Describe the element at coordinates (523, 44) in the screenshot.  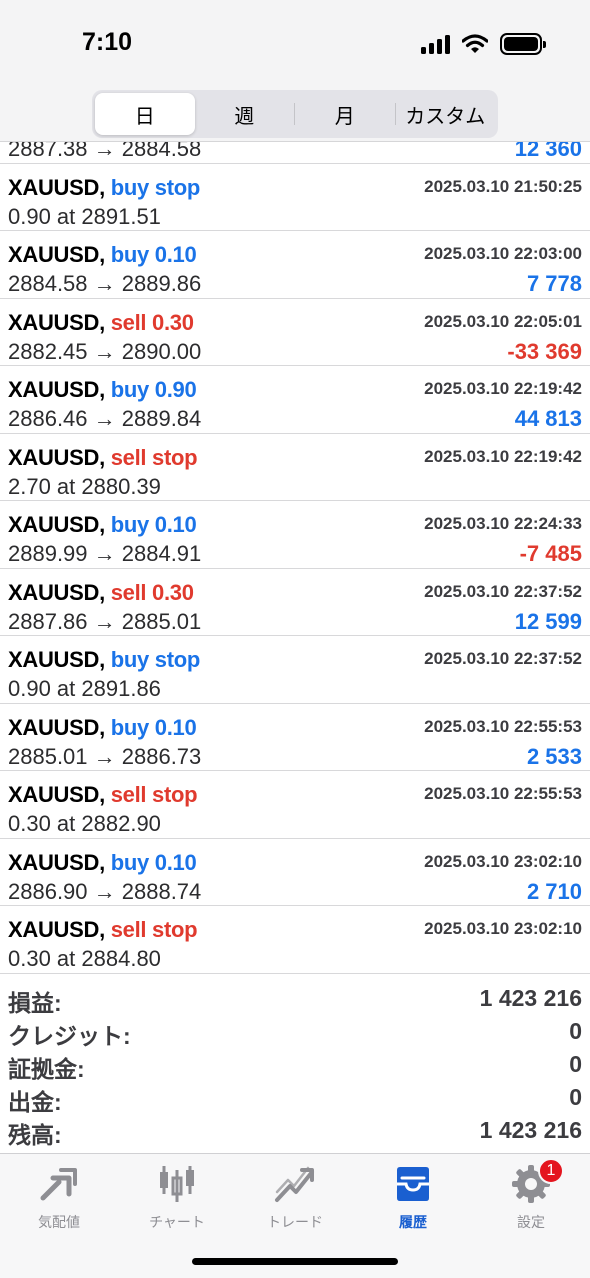
I see `battery-icon` at that location.